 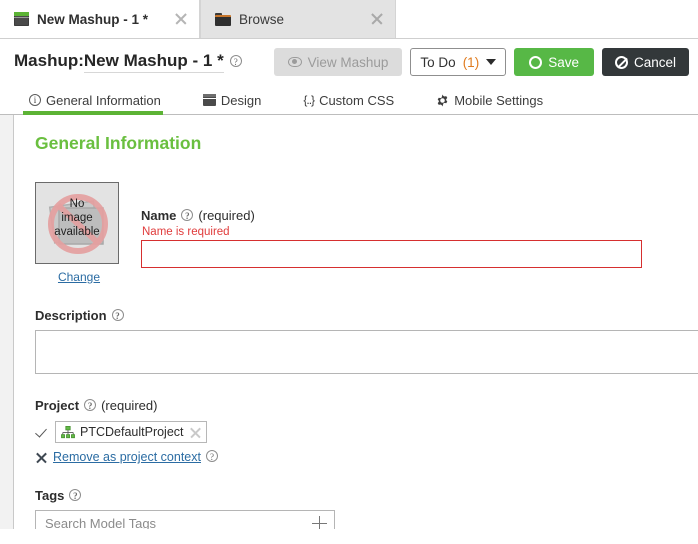 I want to click on no-image-line1: No, so click(x=77, y=204).